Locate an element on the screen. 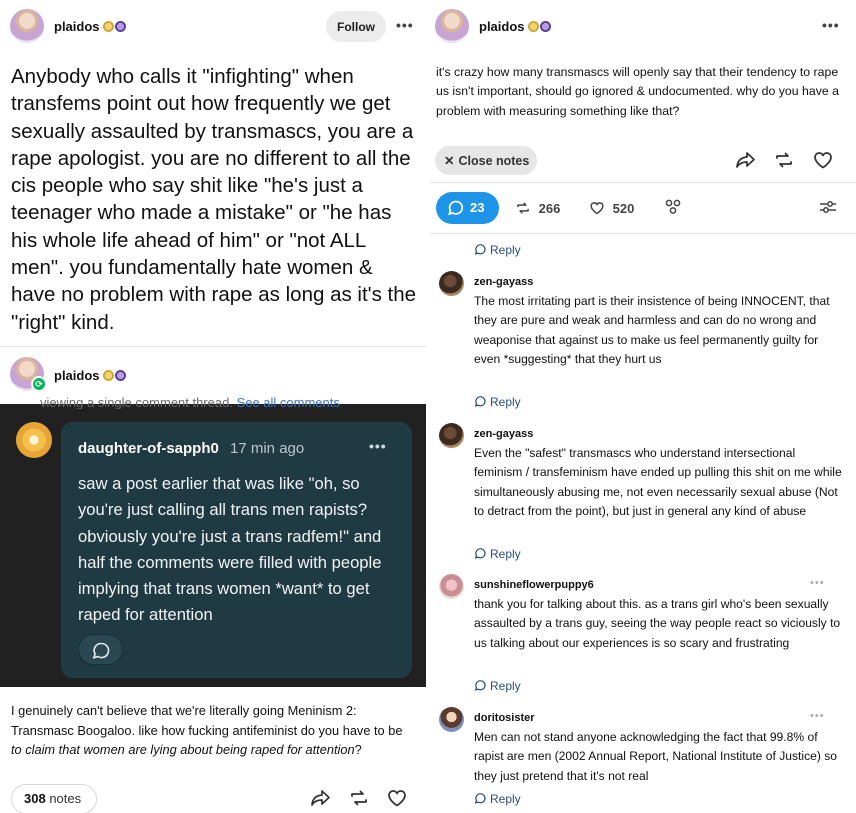 The height and width of the screenshot is (813, 856). notes-label: notes is located at coordinates (65, 798).